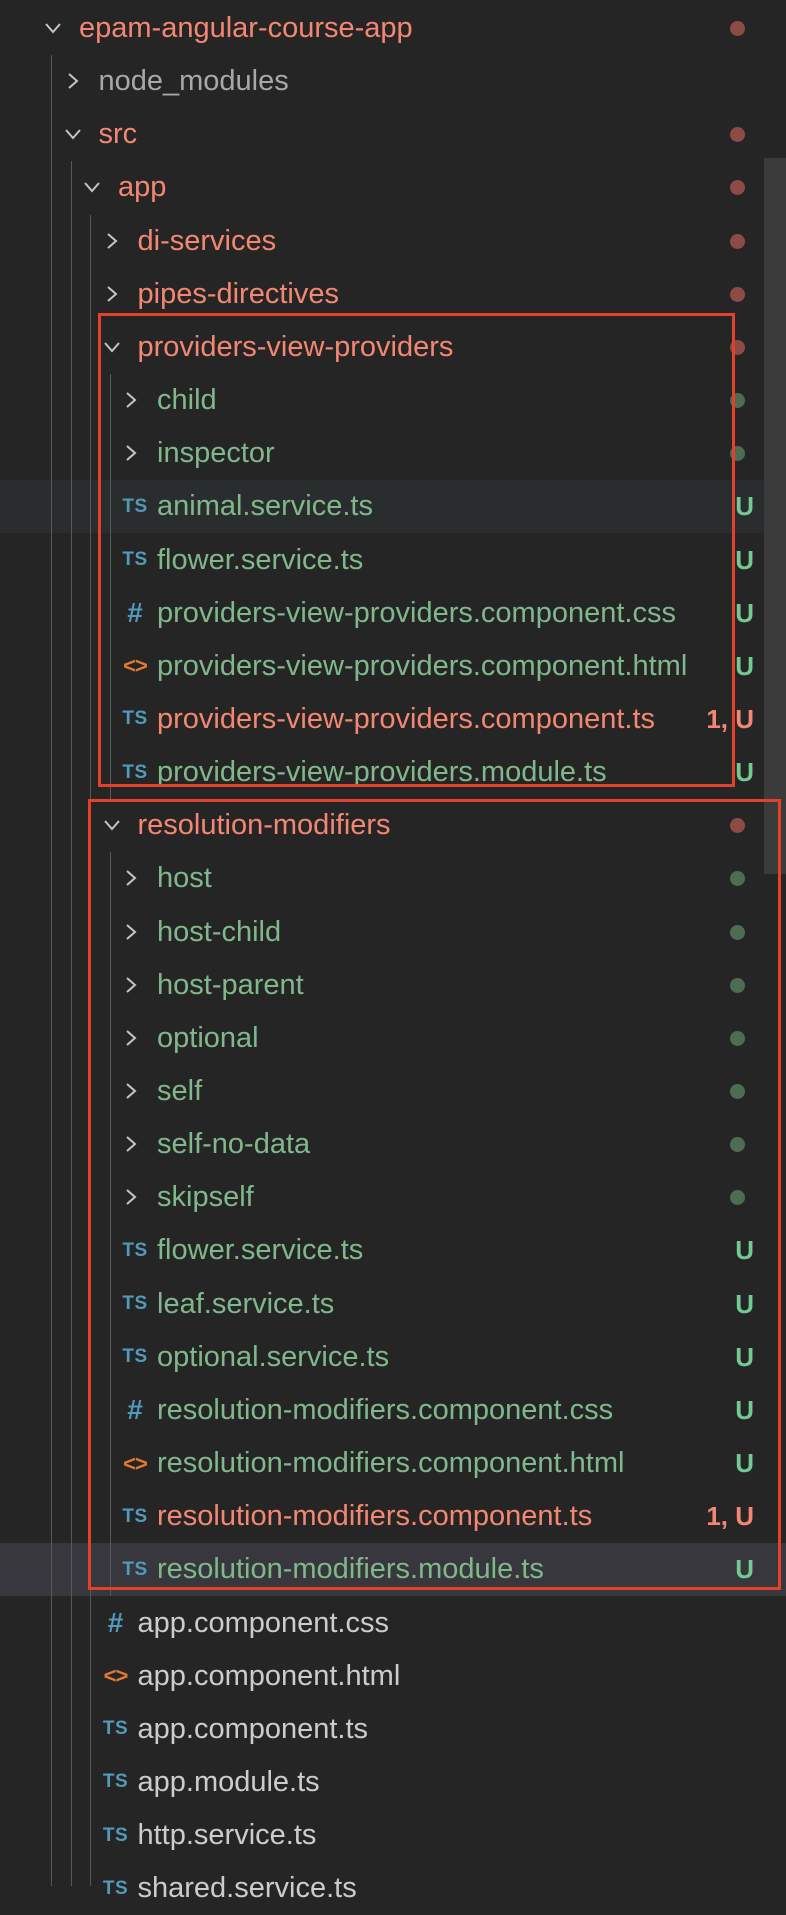  Describe the element at coordinates (385, 1409) in the screenshot. I see `tree-item-label: resolution-modifiers.component.css` at that location.